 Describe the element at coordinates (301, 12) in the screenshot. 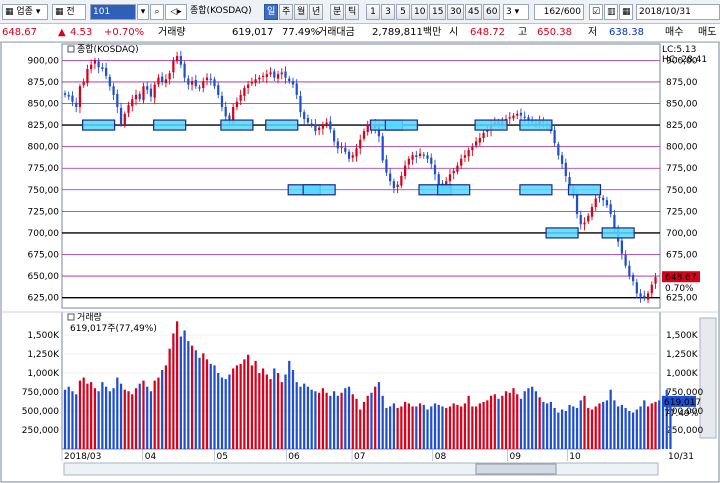

I see `period-month-tab: 월` at that location.